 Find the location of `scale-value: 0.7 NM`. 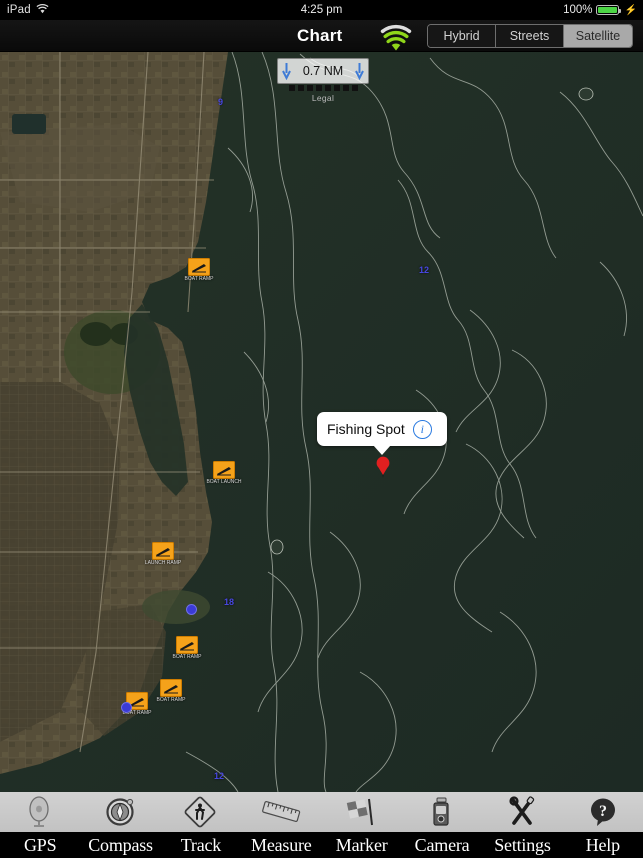

scale-value: 0.7 NM is located at coordinates (323, 71).